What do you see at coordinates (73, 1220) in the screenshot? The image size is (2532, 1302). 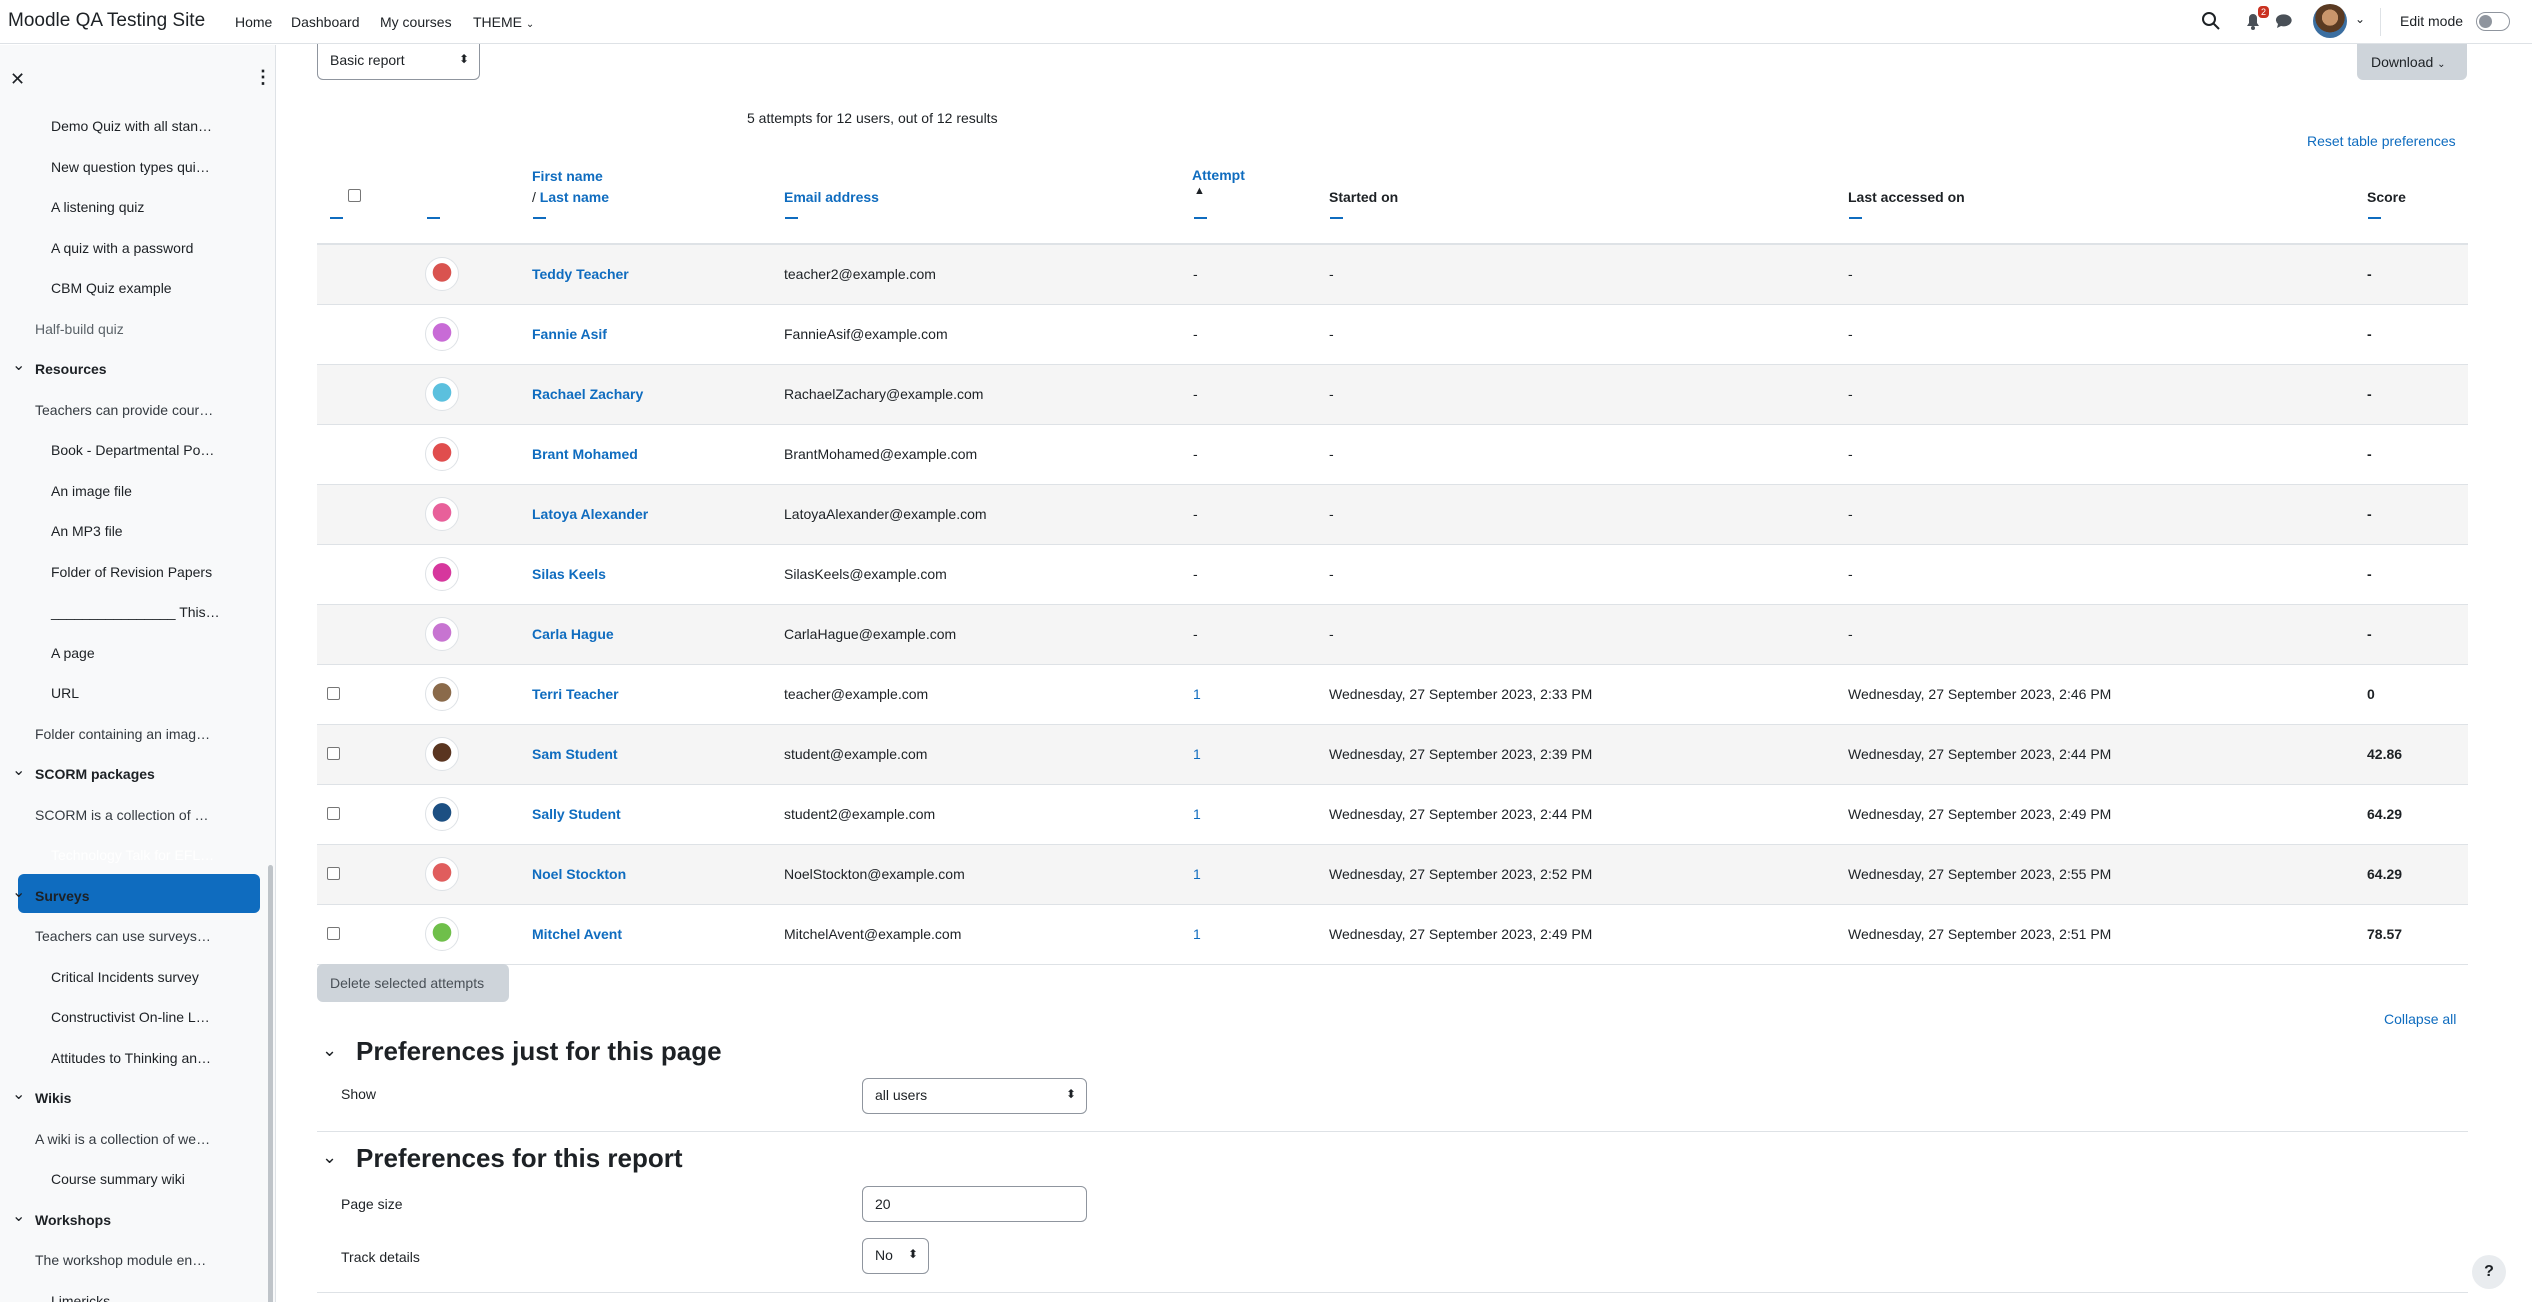 I see `course-section: Workshops` at bounding box center [73, 1220].